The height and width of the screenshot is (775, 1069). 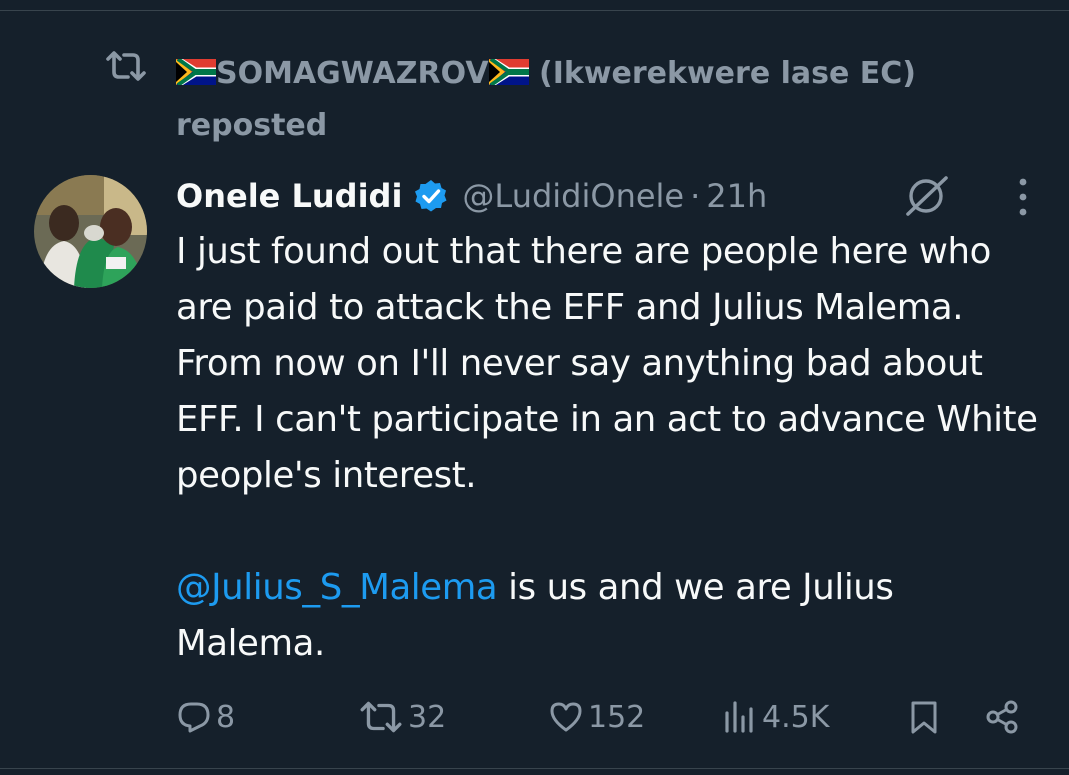 I want to click on views-icon, so click(x=739, y=717).